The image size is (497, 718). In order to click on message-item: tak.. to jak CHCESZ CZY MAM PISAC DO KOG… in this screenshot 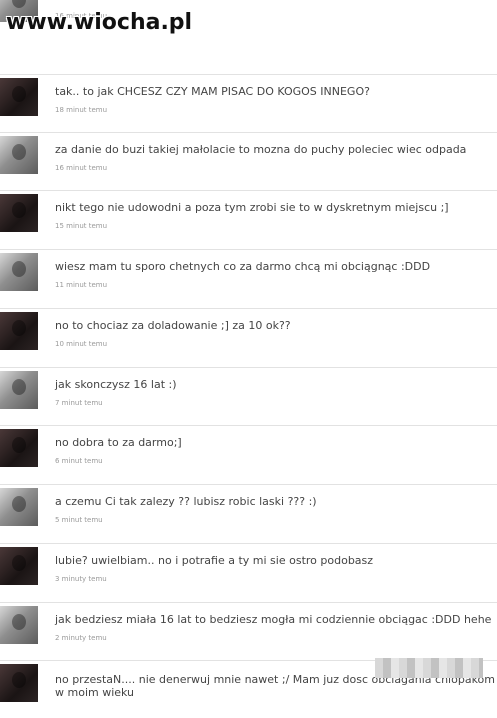, I will do `click(248, 103)`.